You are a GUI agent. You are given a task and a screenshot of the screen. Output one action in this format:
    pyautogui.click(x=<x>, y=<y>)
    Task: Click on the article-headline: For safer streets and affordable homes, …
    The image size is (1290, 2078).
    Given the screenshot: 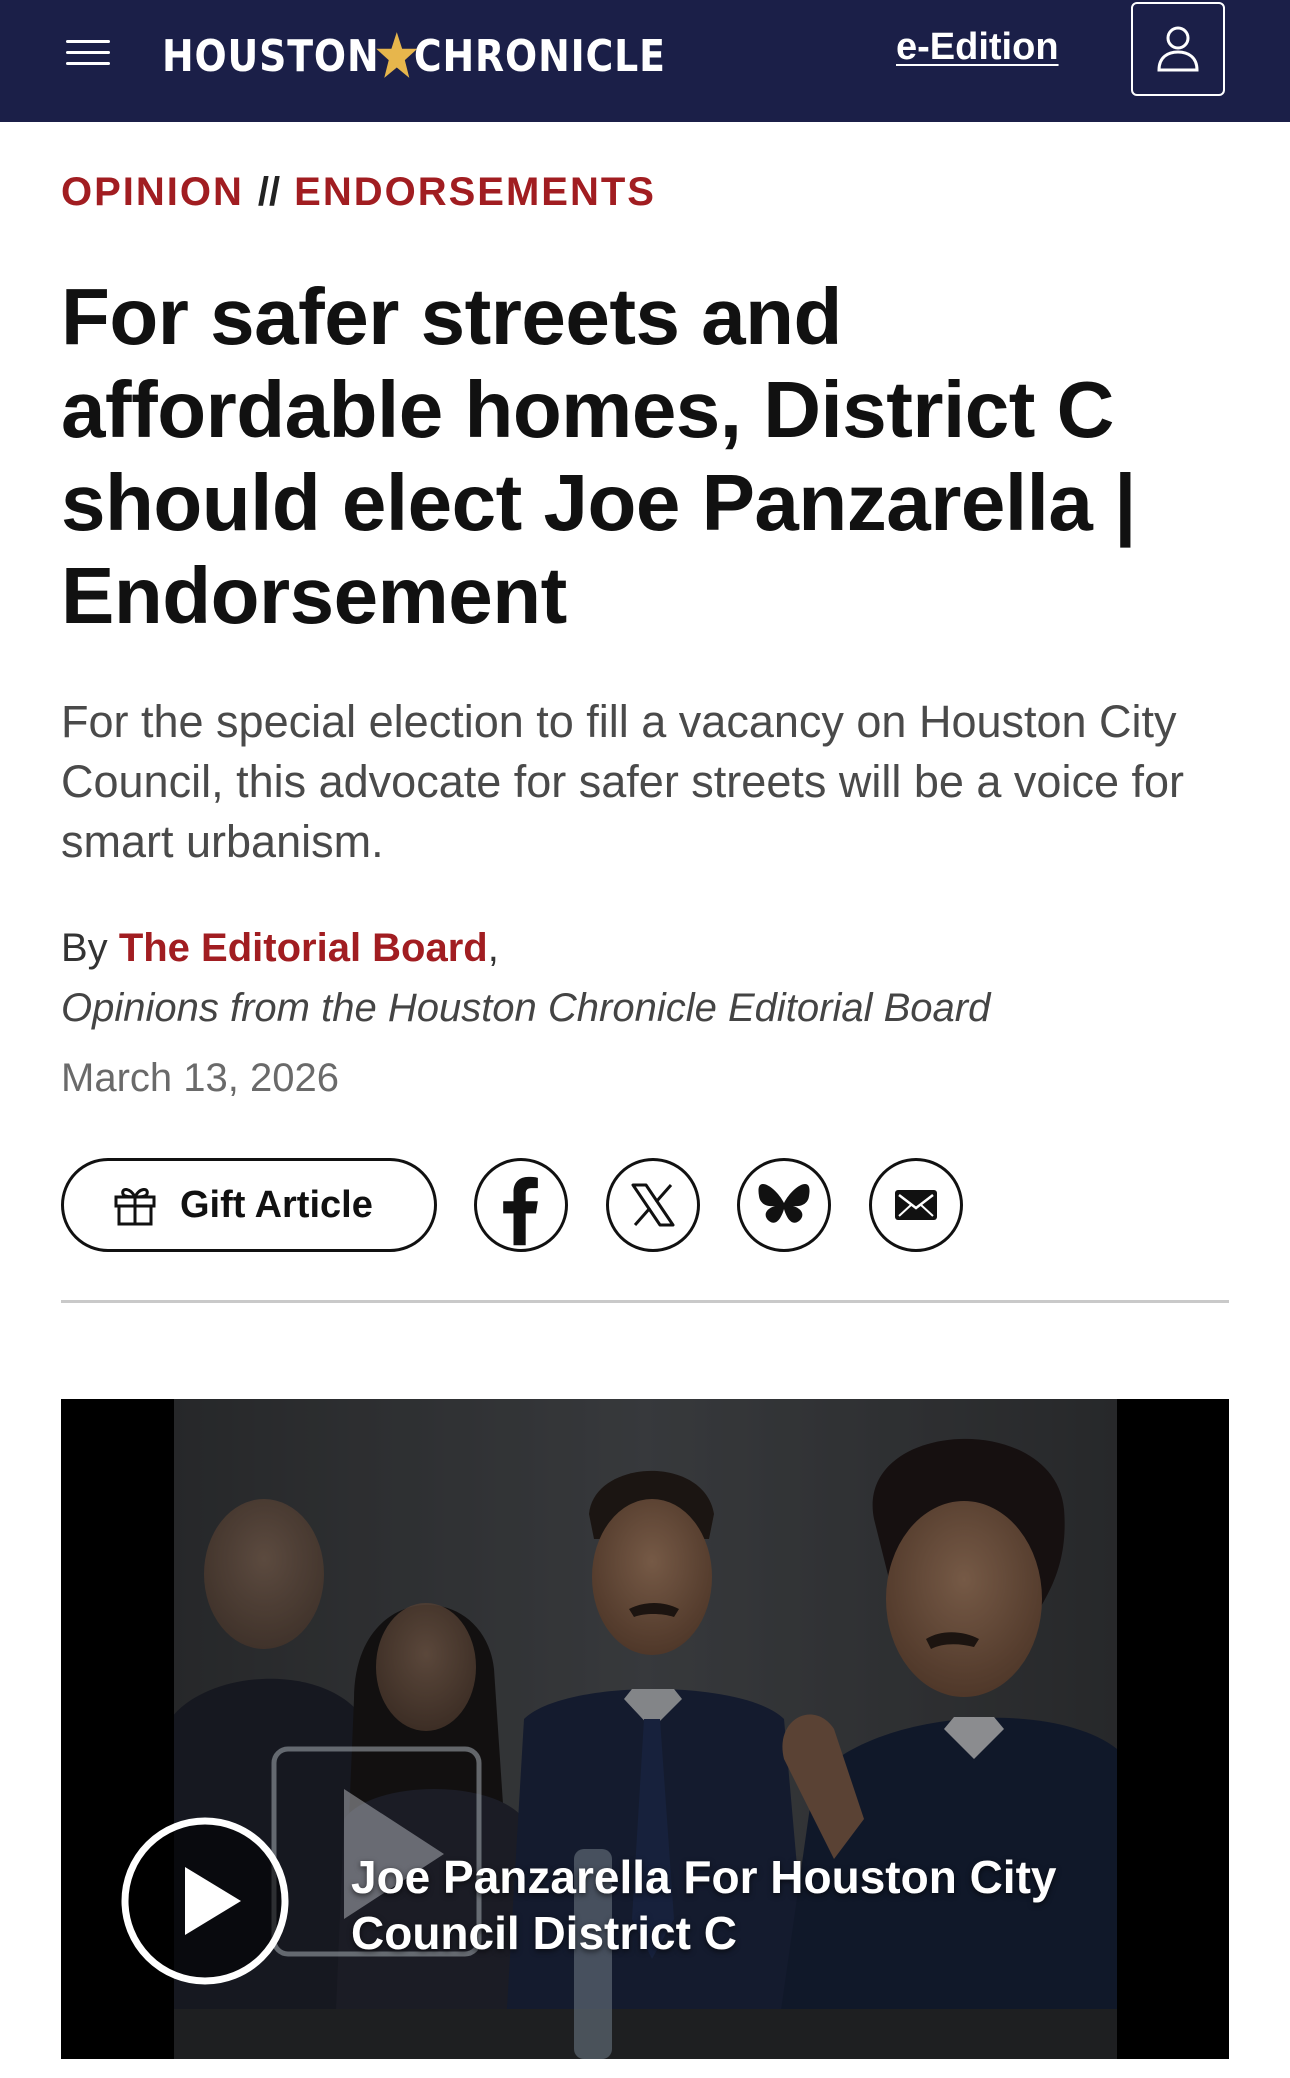 What is the action you would take?
    pyautogui.click(x=598, y=456)
    